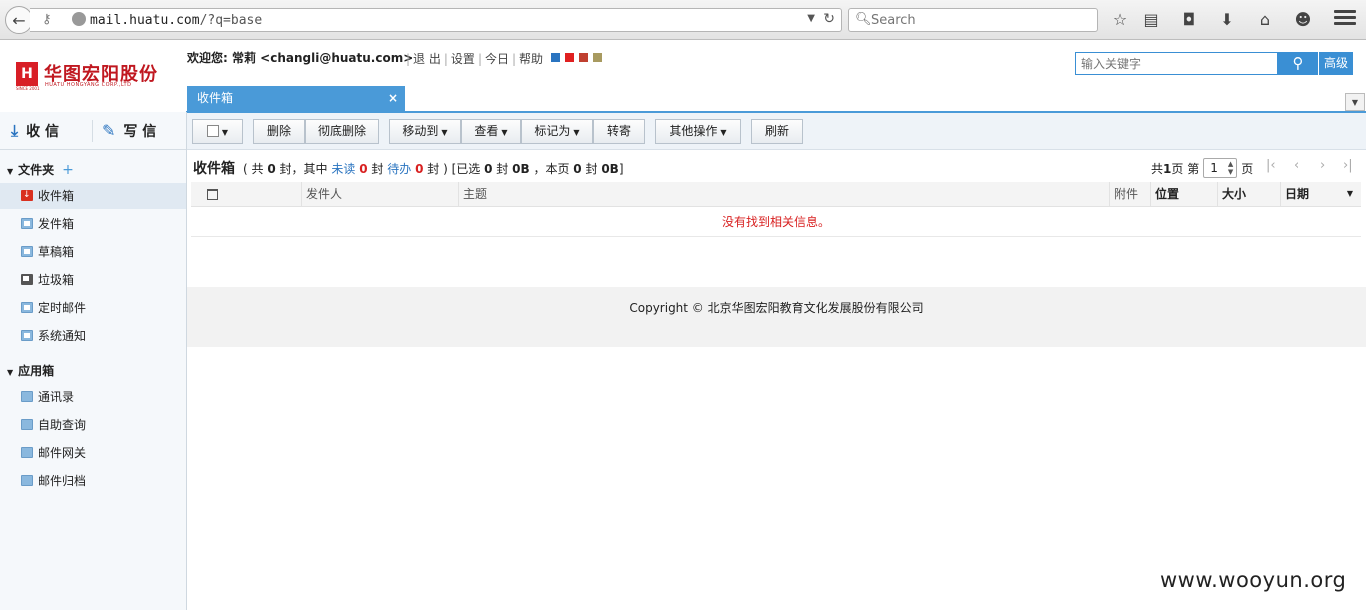 The height and width of the screenshot is (610, 1366). I want to click on url-host: mail.huatu.com, so click(145, 20).